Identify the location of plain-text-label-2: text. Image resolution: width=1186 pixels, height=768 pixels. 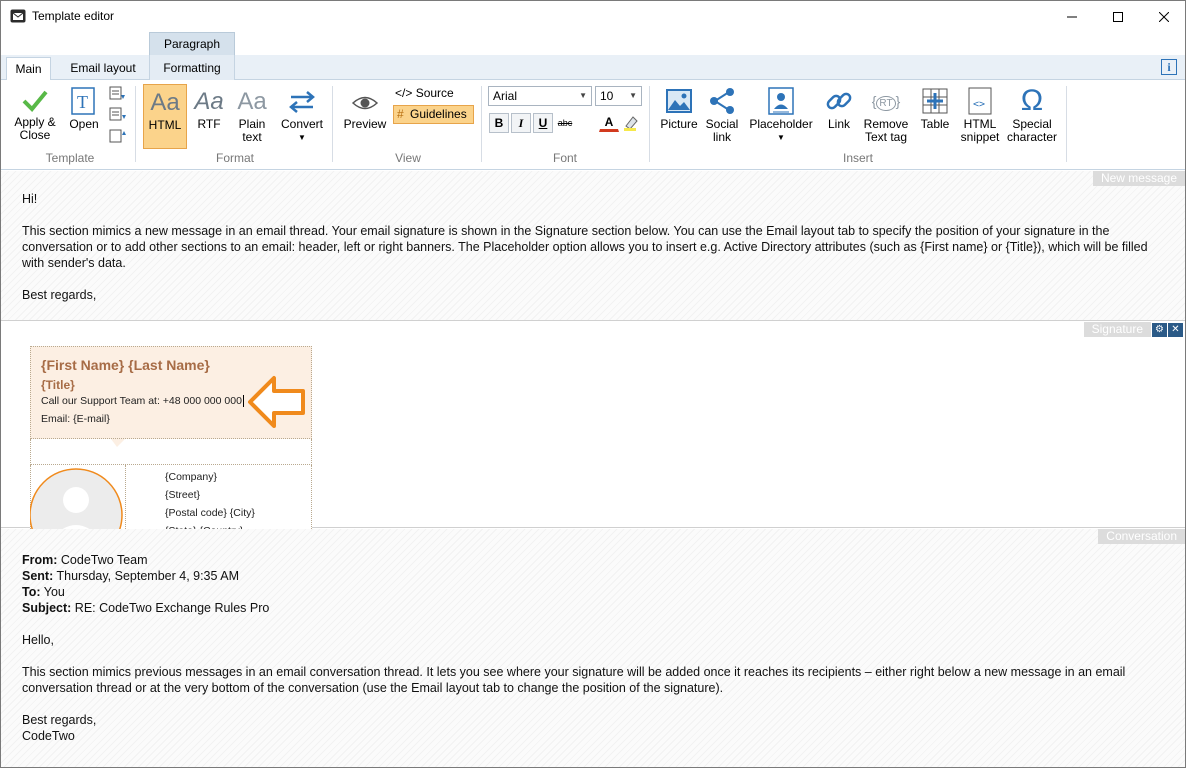
(252, 137).